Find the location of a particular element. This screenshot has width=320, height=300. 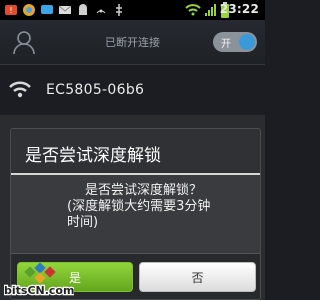

watermark-text: bitsCN.com is located at coordinates (39, 290).